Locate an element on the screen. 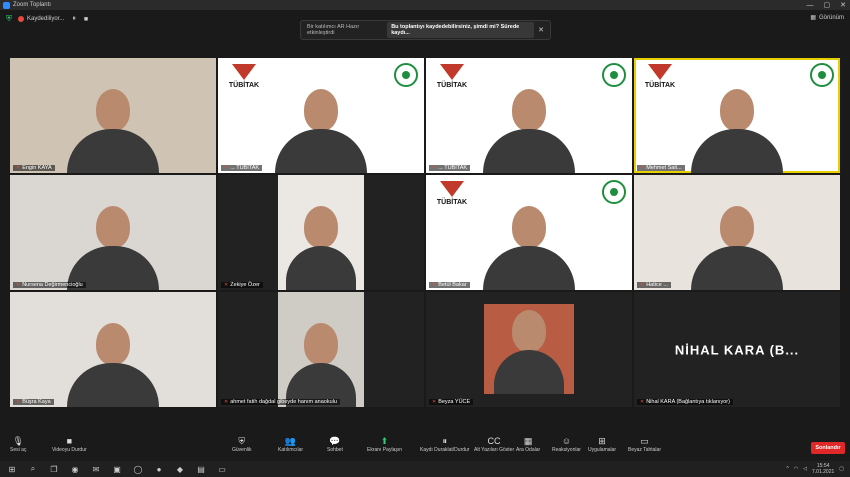  toolbar-item-label: Ekranı Paylaşın is located at coordinates (385, 450).